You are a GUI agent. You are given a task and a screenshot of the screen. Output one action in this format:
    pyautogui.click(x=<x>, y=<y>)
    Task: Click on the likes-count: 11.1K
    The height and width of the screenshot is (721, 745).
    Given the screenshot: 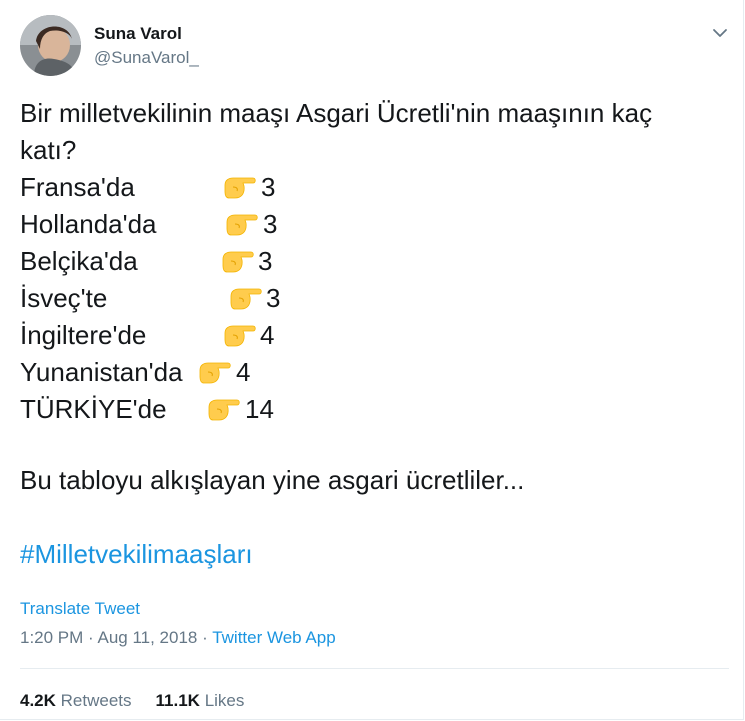 What is the action you would take?
    pyautogui.click(x=177, y=700)
    